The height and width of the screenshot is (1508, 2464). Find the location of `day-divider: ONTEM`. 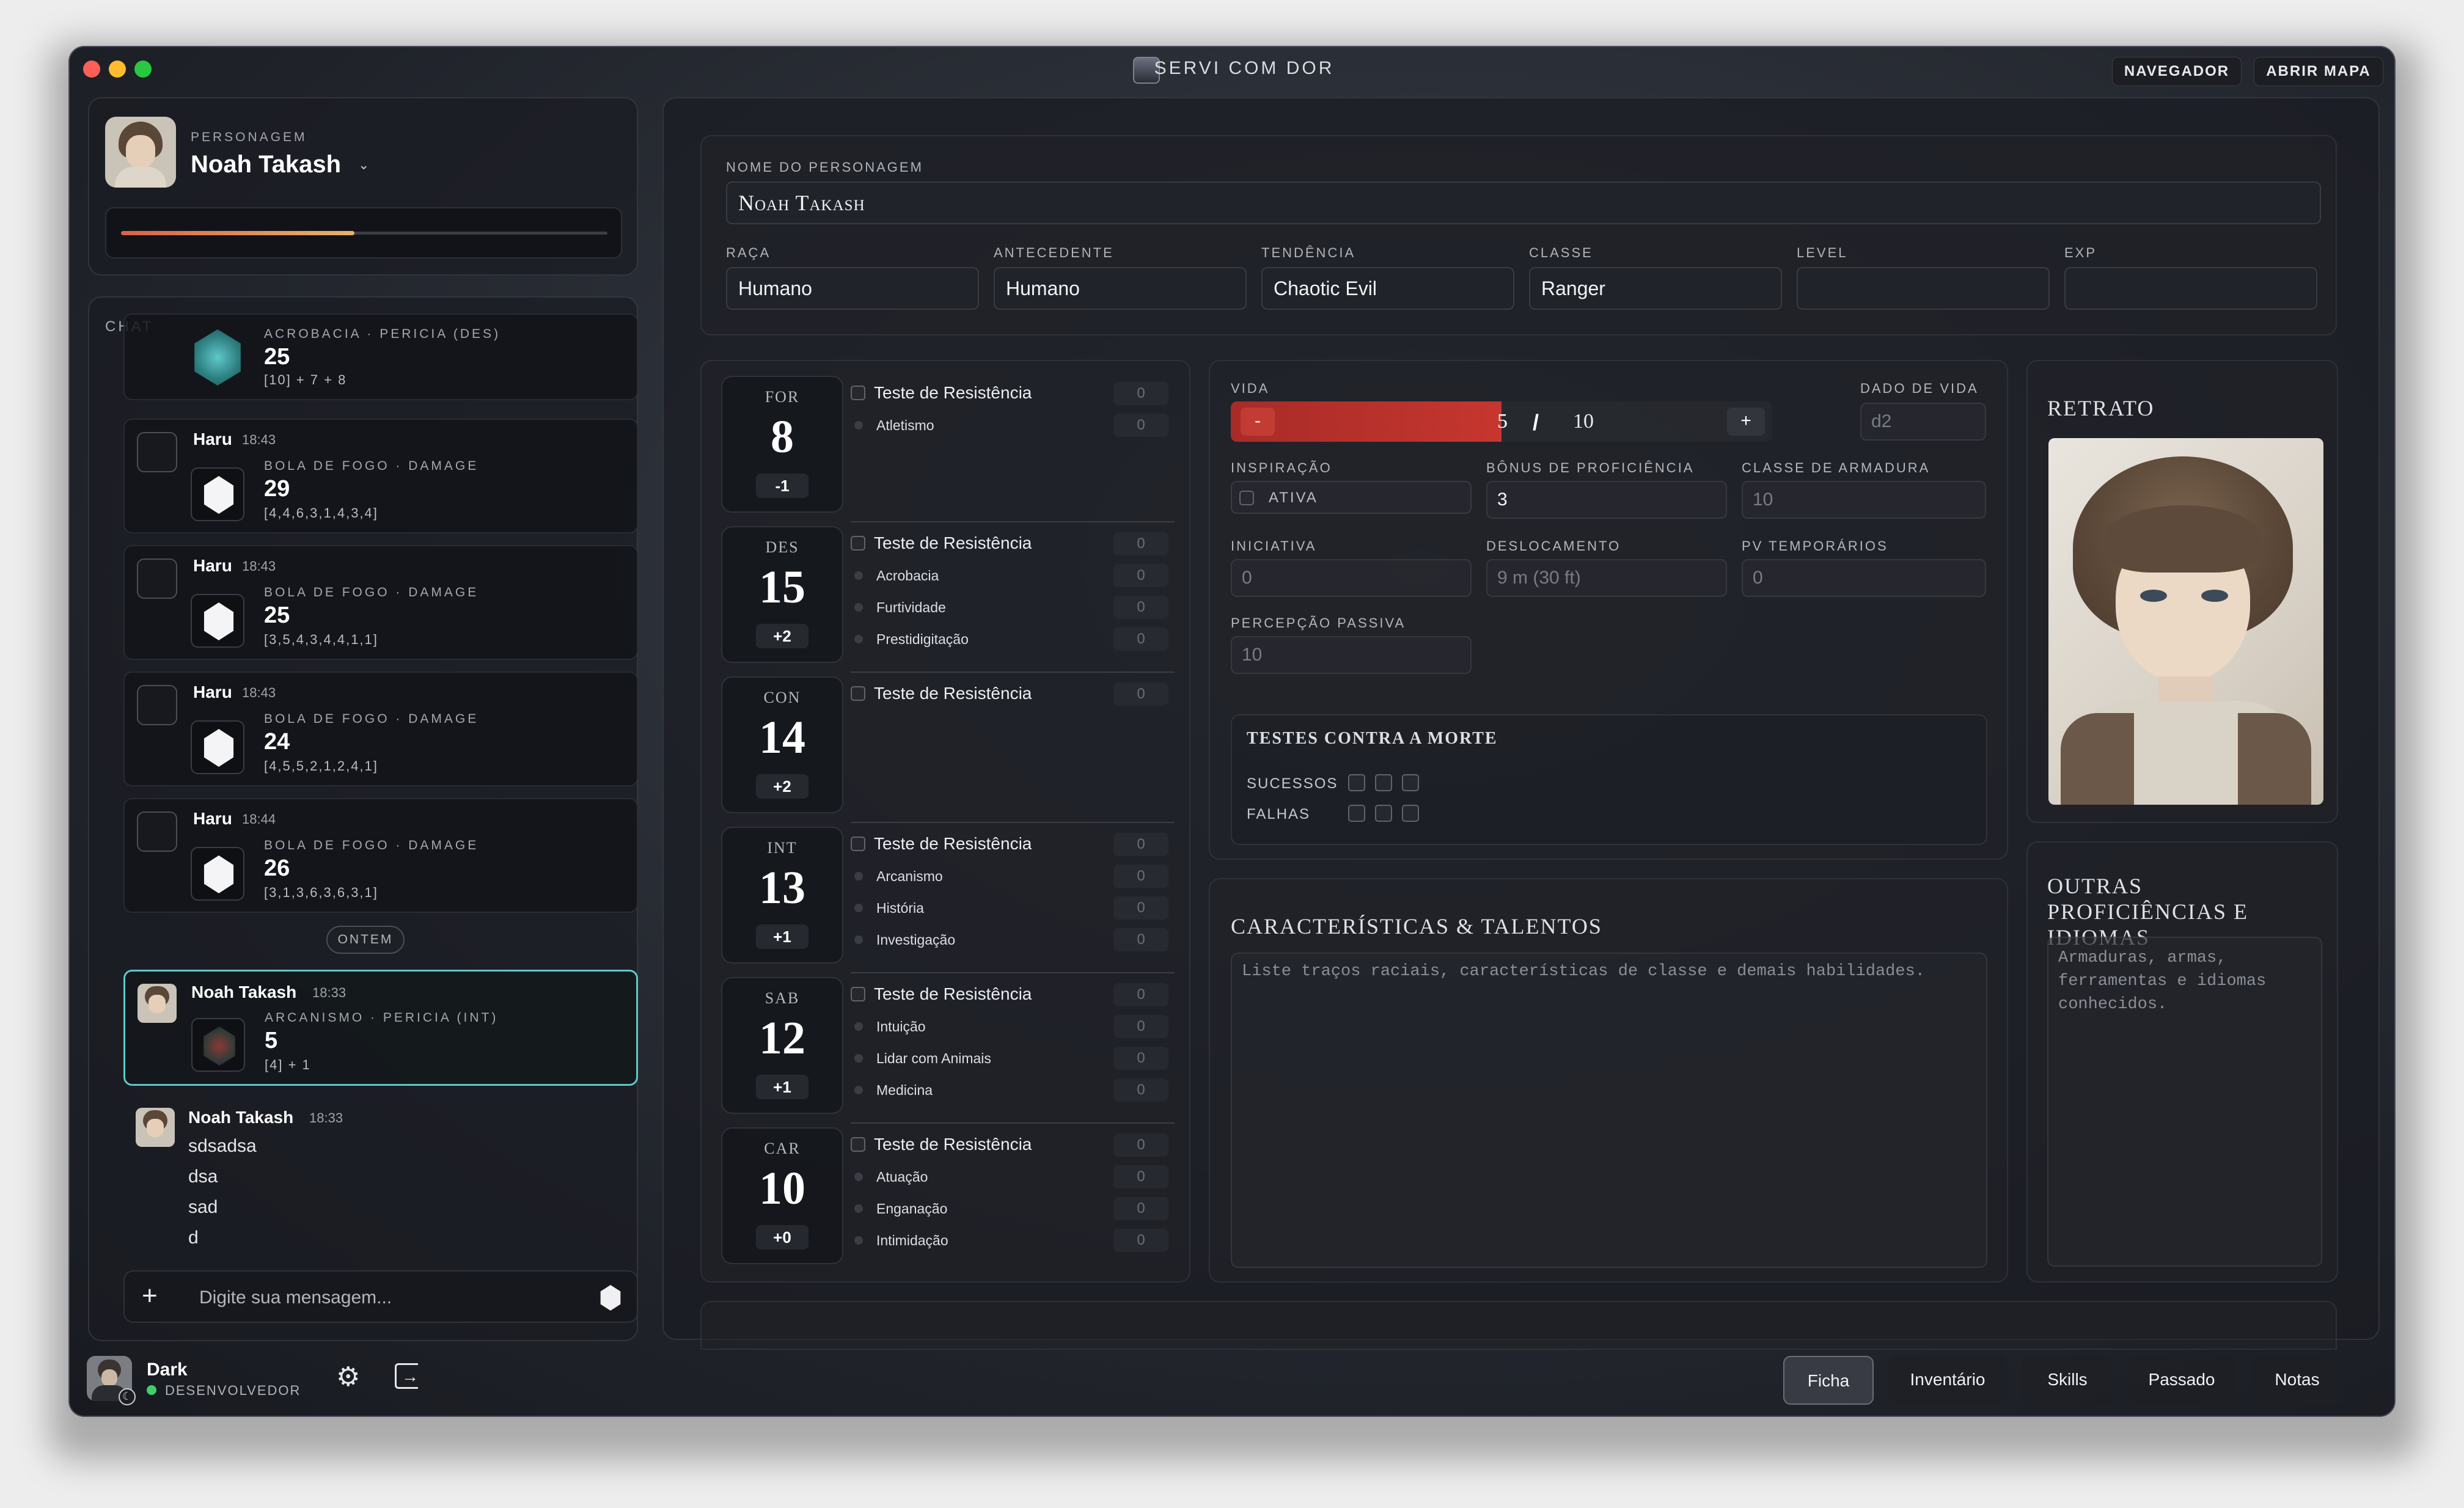

day-divider: ONTEM is located at coordinates (366, 940).